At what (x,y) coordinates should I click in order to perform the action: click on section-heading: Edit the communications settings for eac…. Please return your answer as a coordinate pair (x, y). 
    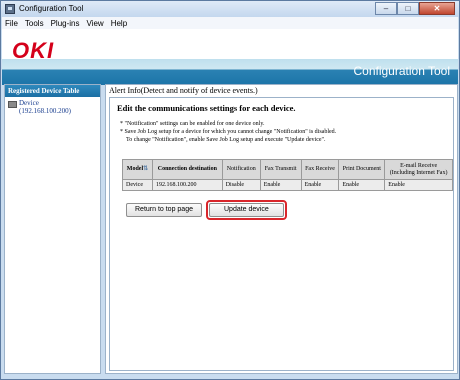
    Looking at the image, I should click on (206, 108).